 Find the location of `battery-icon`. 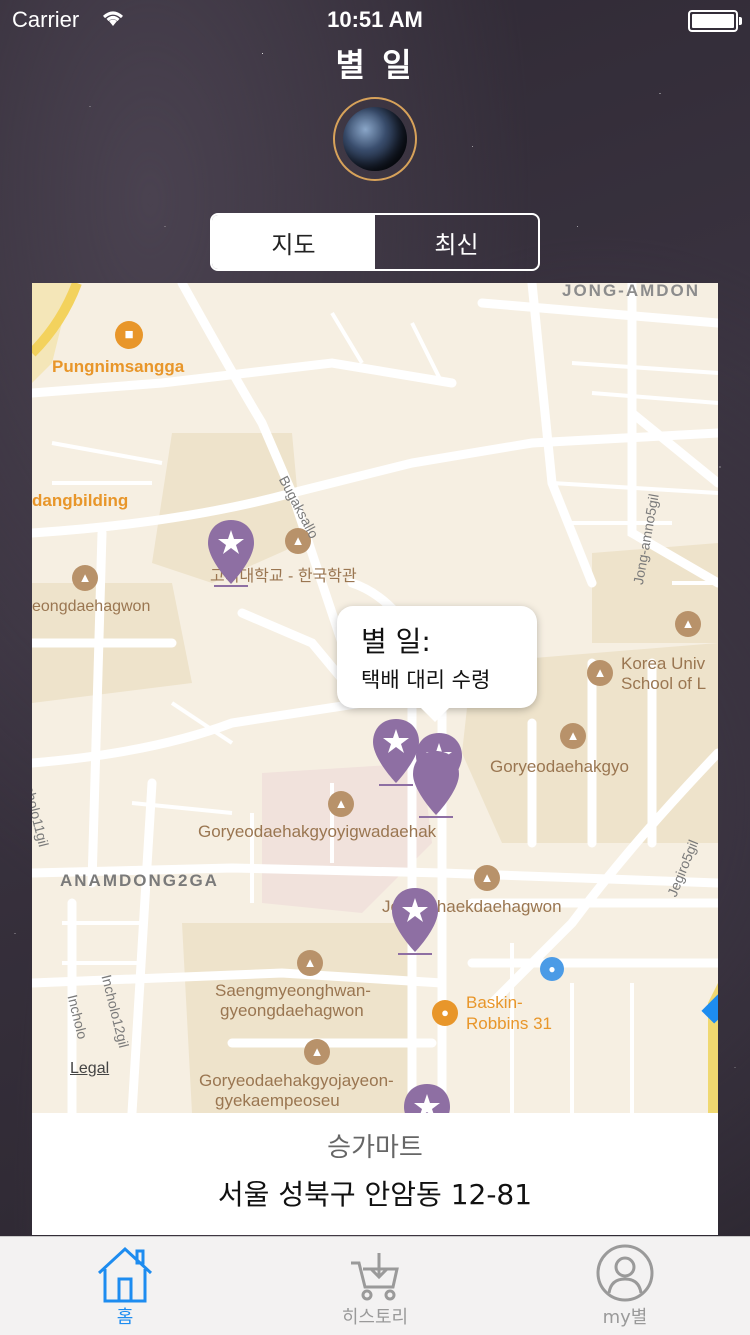

battery-icon is located at coordinates (715, 21).